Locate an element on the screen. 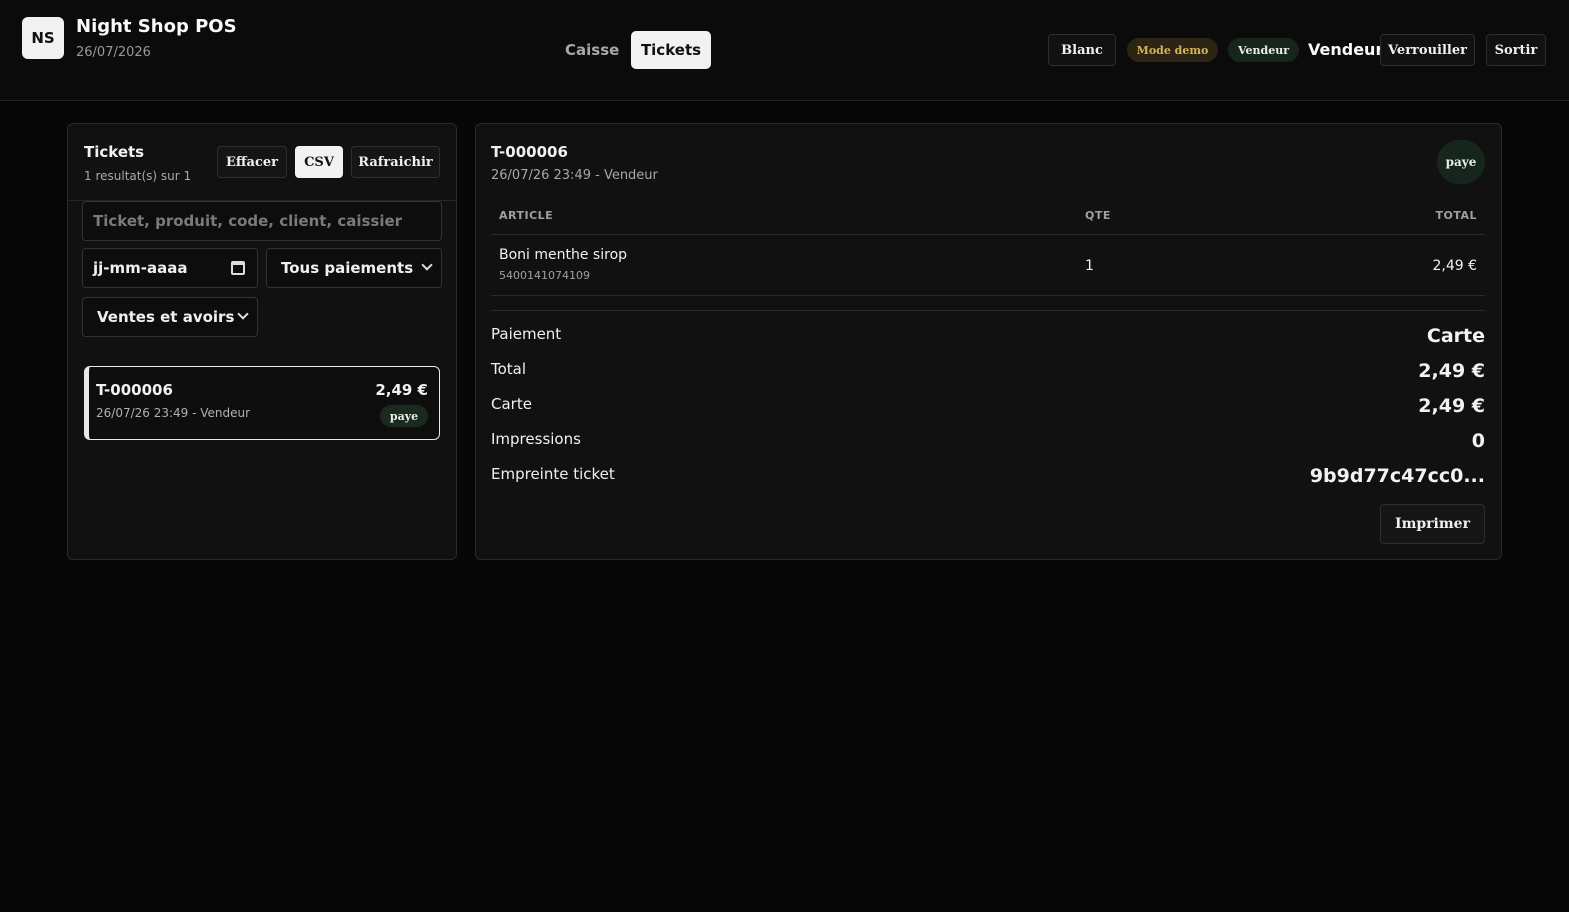 This screenshot has height=912, width=1569. summary-value-prints: 0 is located at coordinates (1478, 441).